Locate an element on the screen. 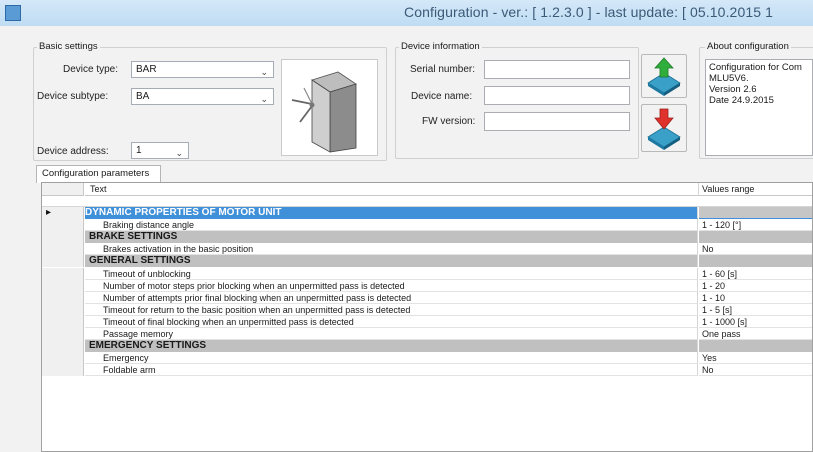  download-button is located at coordinates (664, 128).